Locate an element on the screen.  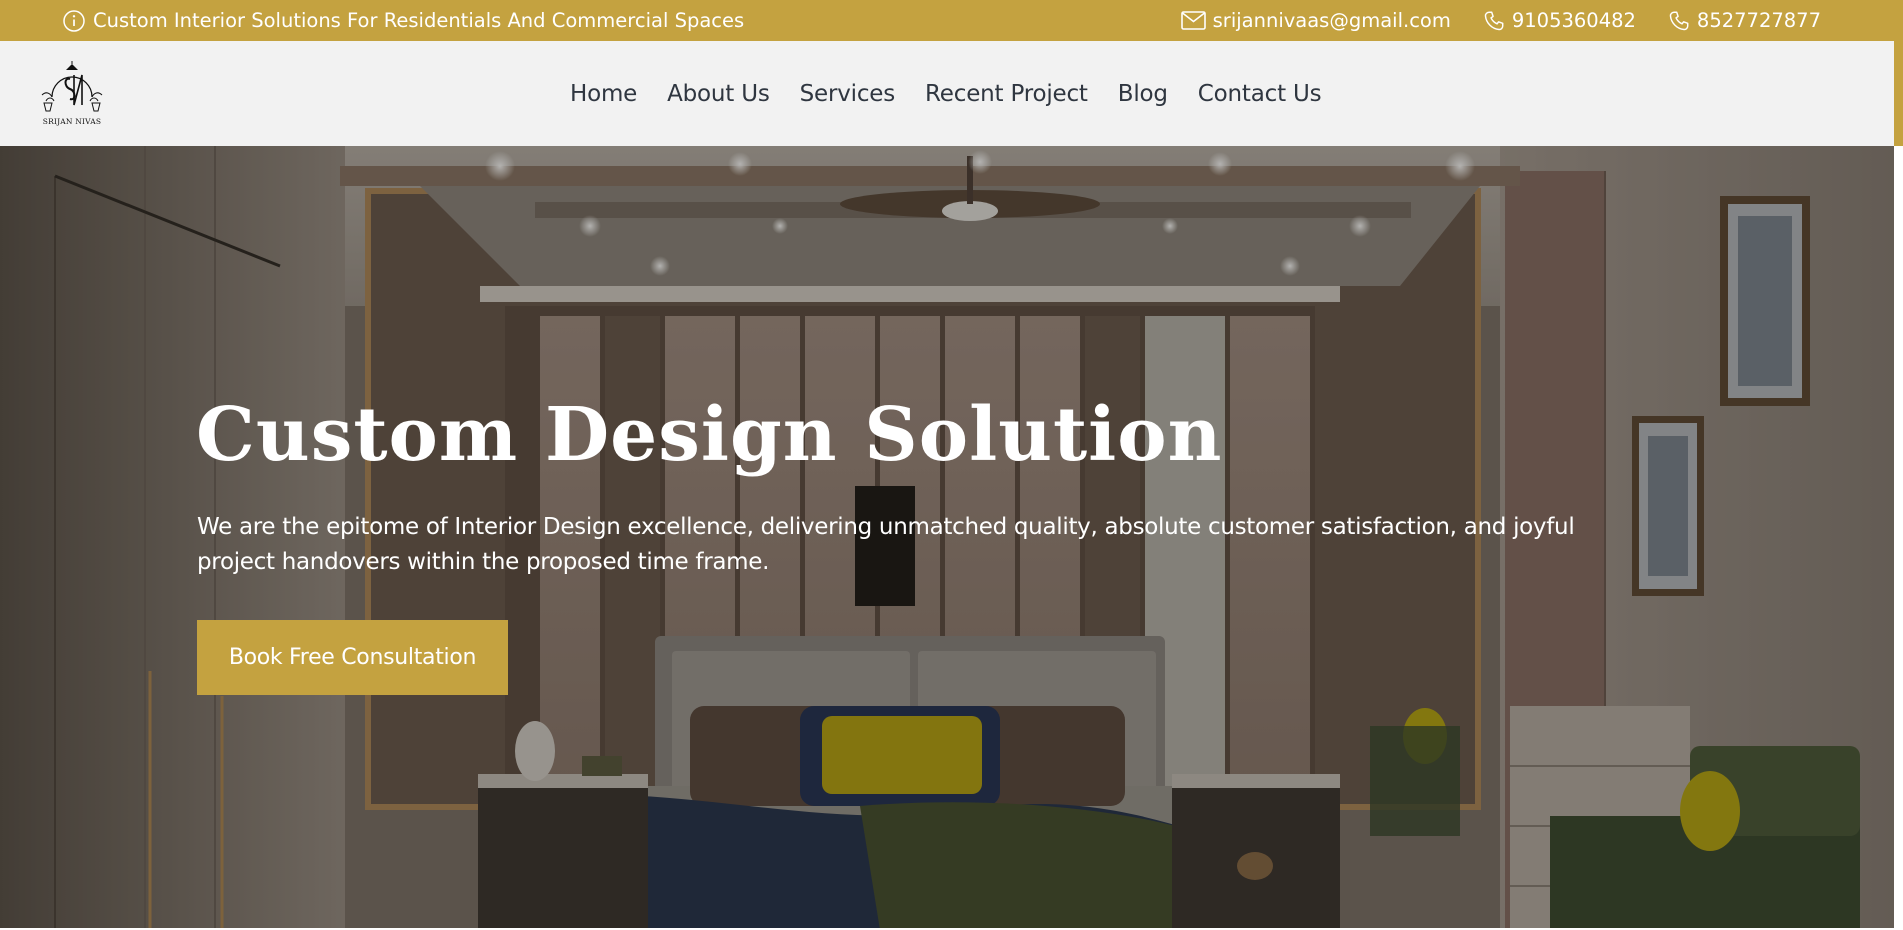
navbar-accent-edge is located at coordinates (1898, 93).